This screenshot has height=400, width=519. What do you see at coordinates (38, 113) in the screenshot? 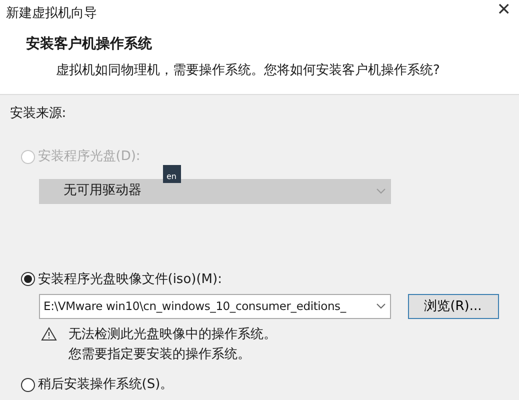
I see `section-label: 安装来源:` at bounding box center [38, 113].